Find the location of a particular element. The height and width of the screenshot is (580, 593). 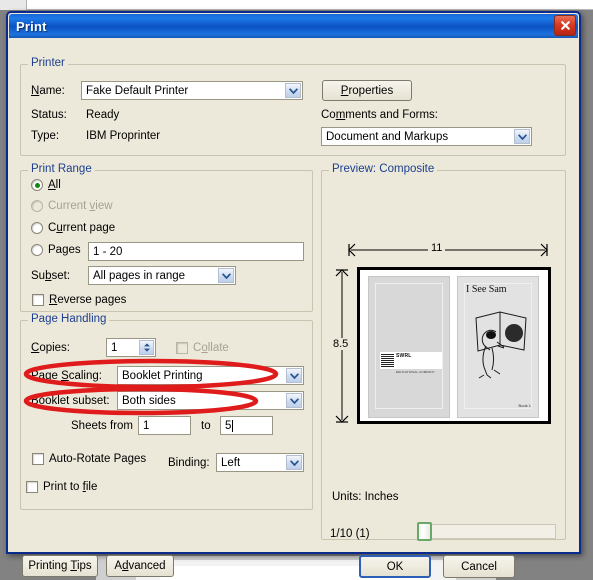

printer-name-label: Name: is located at coordinates (48, 91).